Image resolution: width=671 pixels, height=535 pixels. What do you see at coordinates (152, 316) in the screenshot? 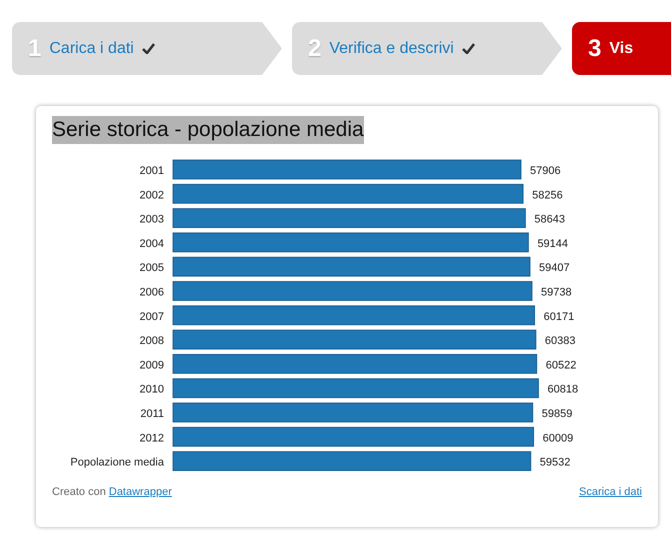
I see `category-label: 2007` at bounding box center [152, 316].